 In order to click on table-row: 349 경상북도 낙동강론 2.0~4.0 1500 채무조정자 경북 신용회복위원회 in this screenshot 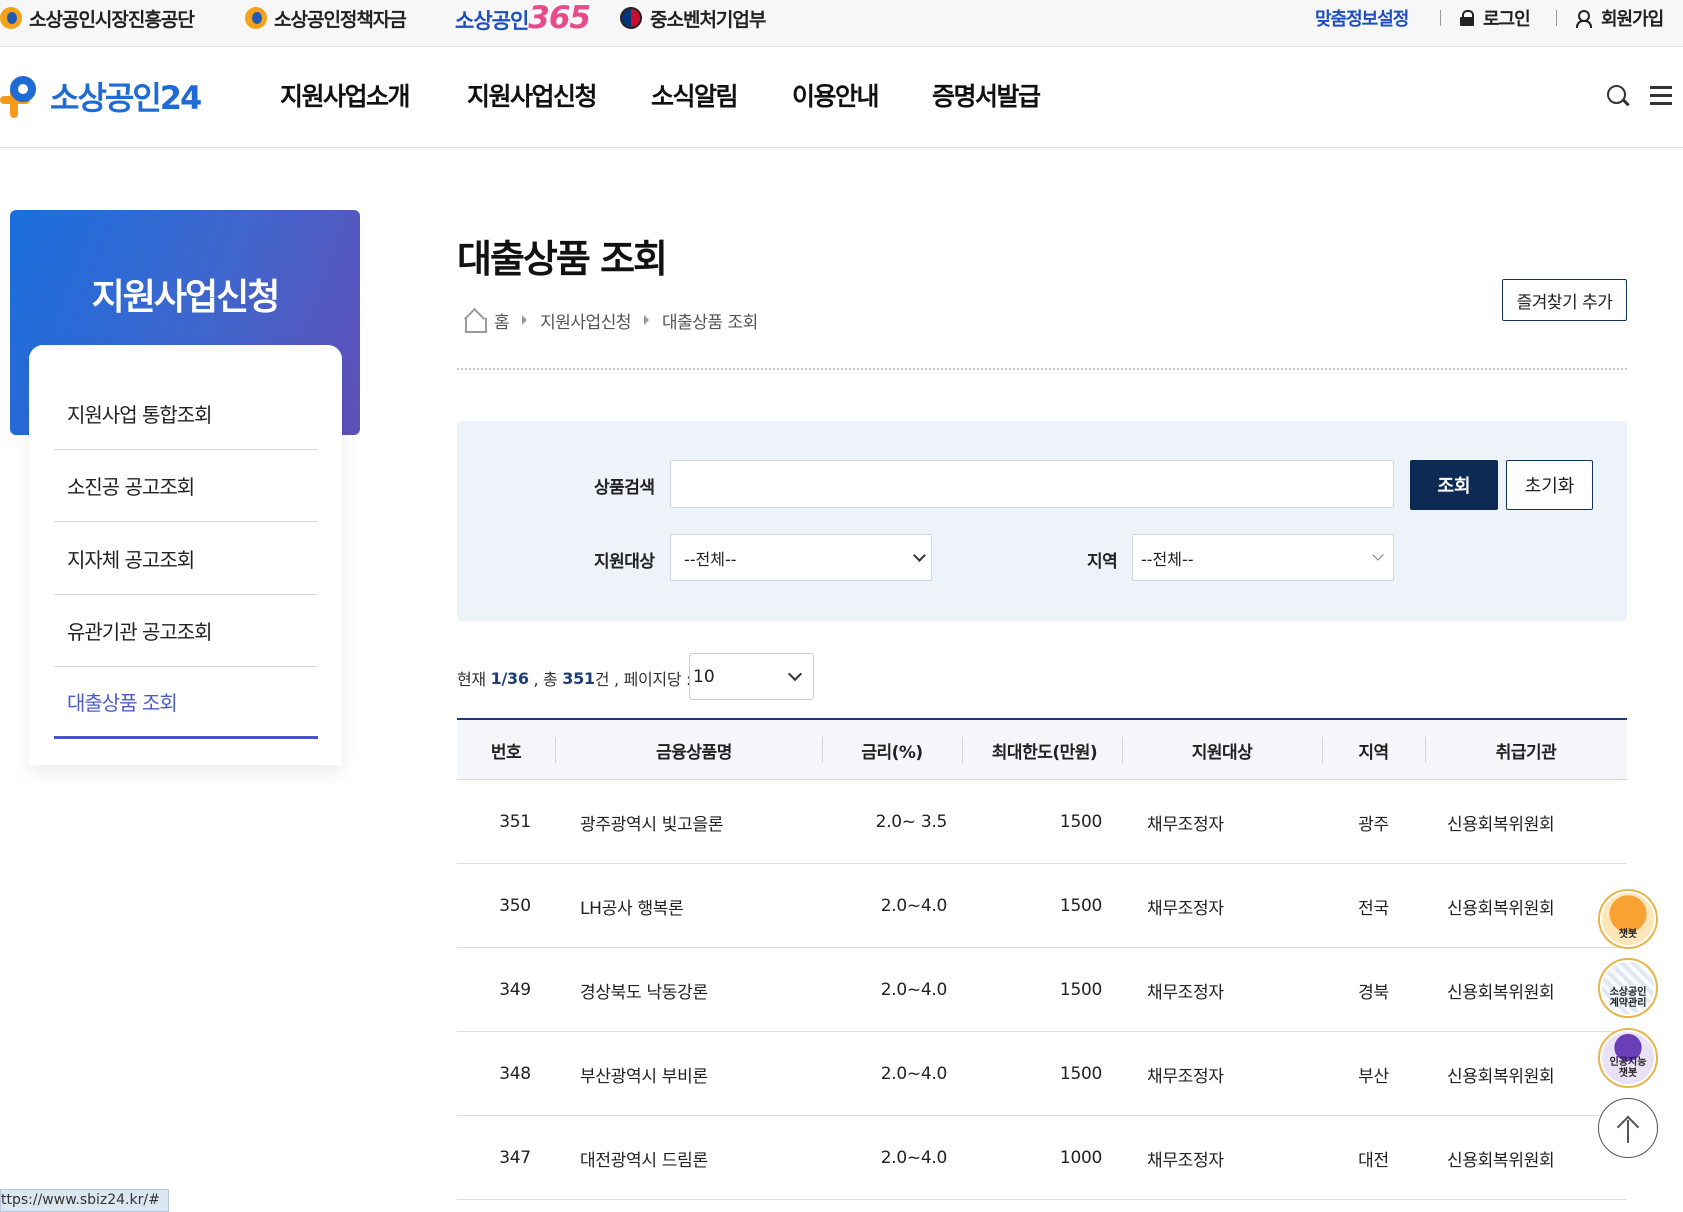, I will do `click(1042, 990)`.